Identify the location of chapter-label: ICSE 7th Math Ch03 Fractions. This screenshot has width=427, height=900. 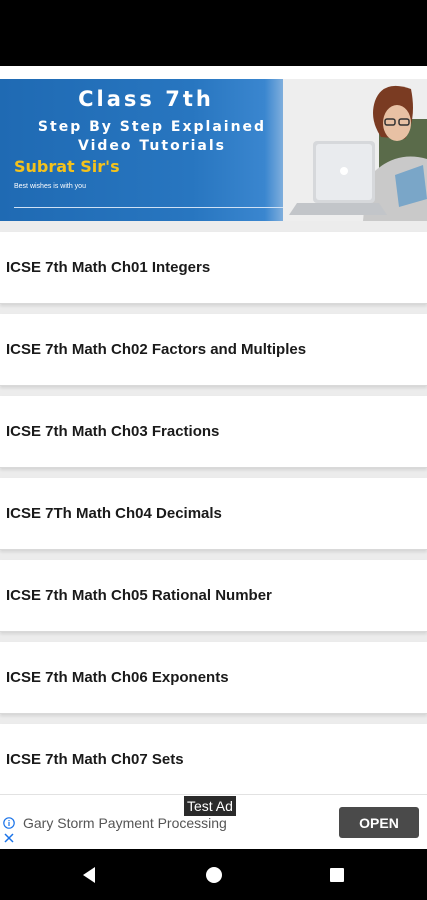
(113, 431).